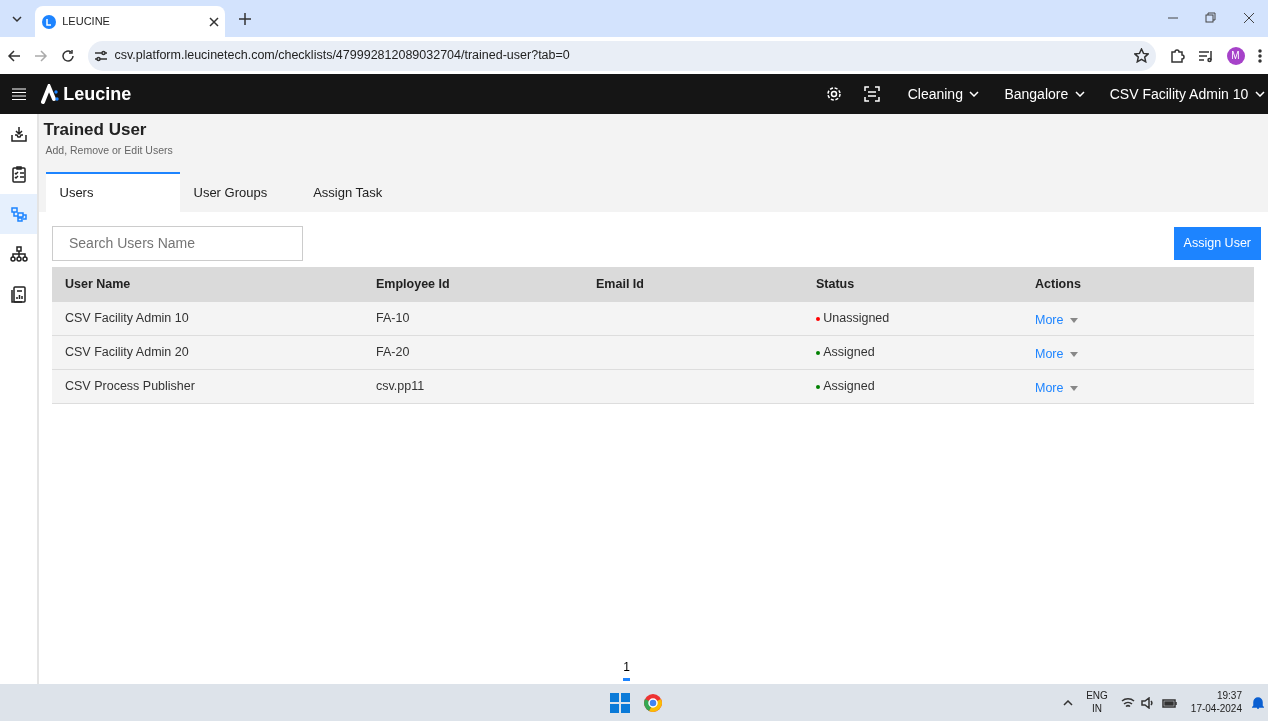 Image resolution: width=1268 pixels, height=721 pixels. I want to click on puzzle-icon, so click(1176, 55).